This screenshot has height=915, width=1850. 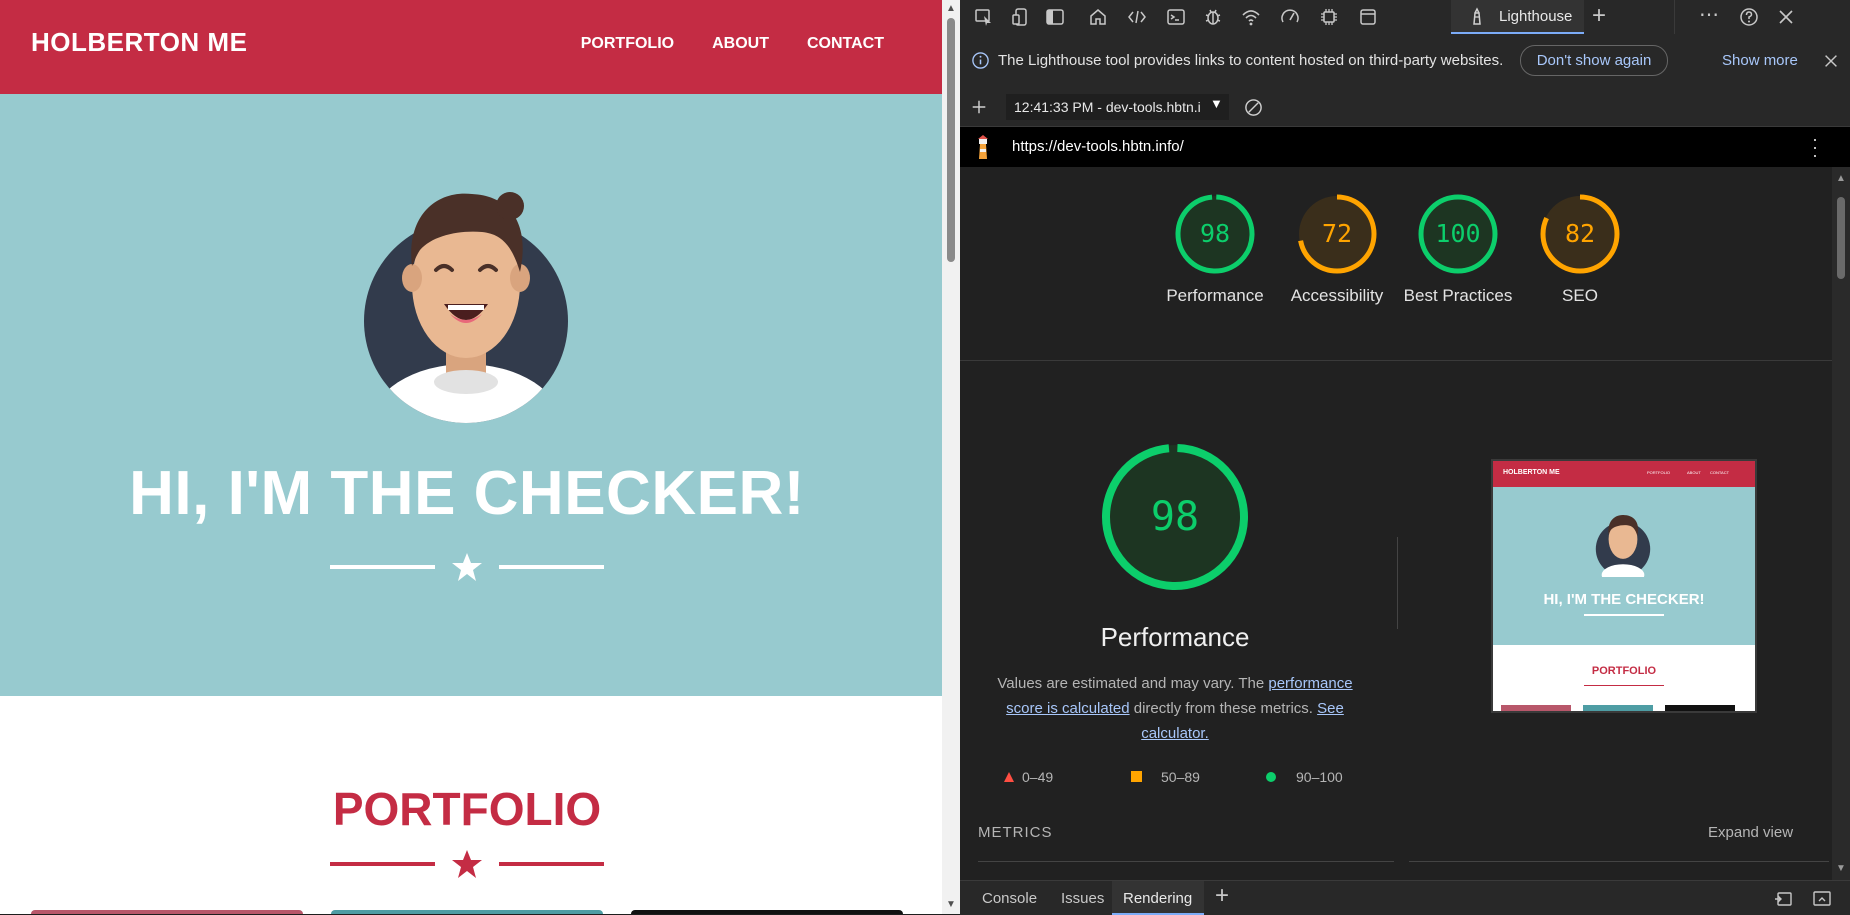 What do you see at coordinates (1055, 17) in the screenshot?
I see `dock-side-icon` at bounding box center [1055, 17].